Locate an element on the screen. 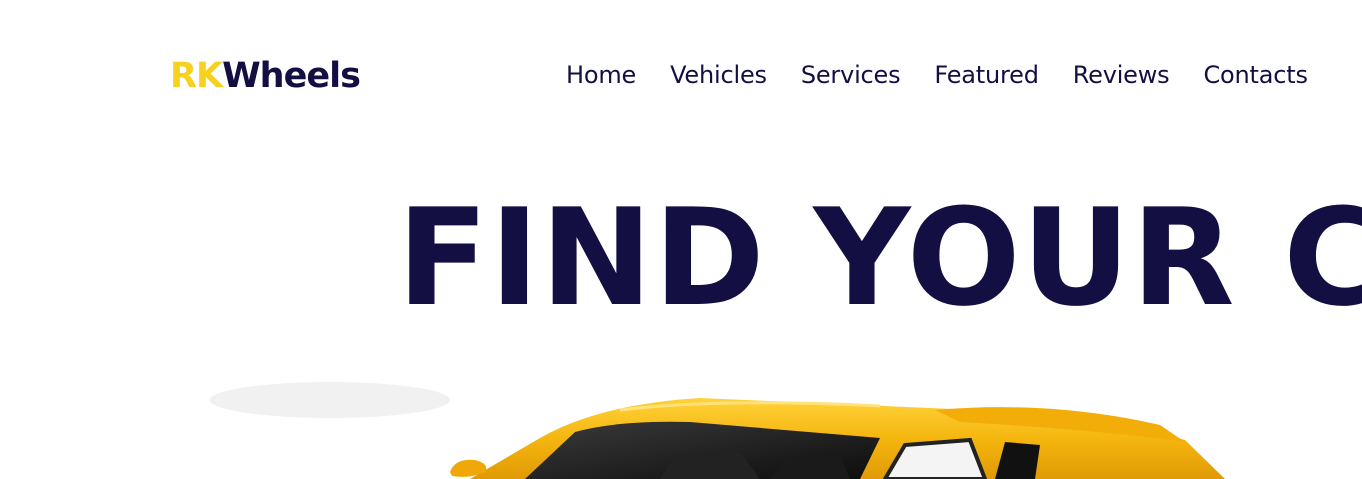 This screenshot has height=479, width=1362. site-logo: RK Wheels is located at coordinates (265, 76).